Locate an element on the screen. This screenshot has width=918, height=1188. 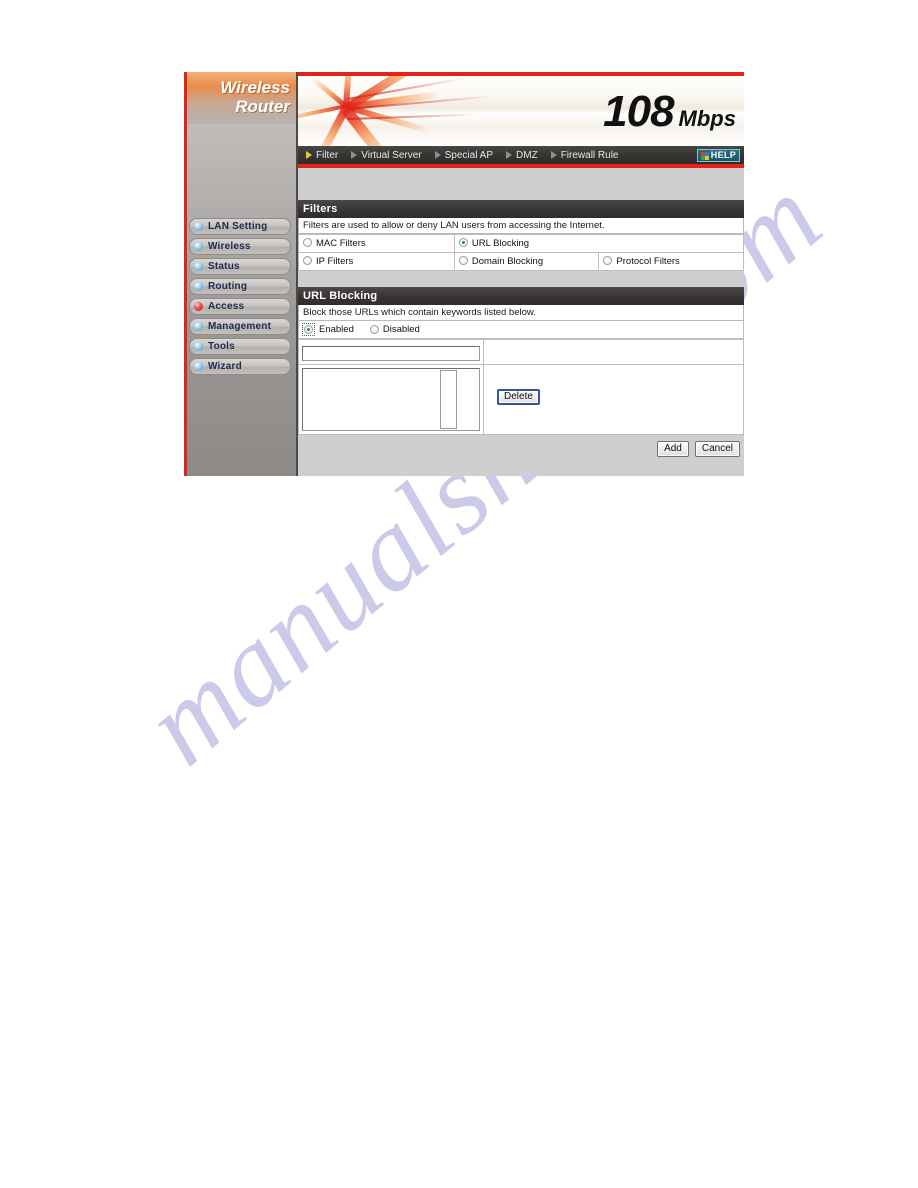
speed-unit: Mbps is located at coordinates (707, 118).